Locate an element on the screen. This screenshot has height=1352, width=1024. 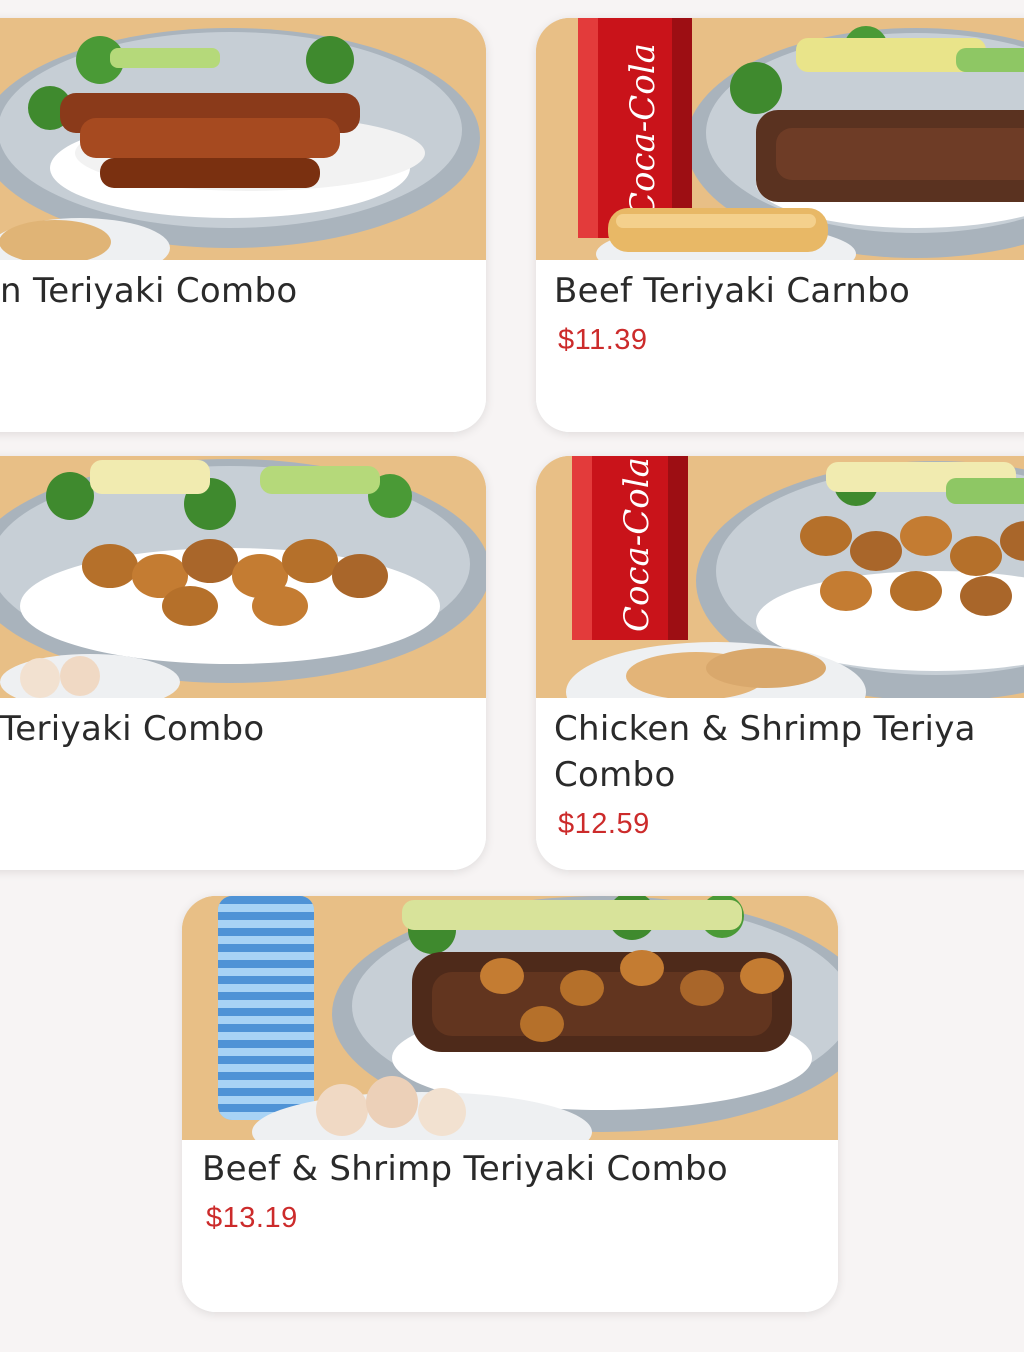
menu-item-name: Beef Teriyaki Carnbo is located at coordinates (732, 291).